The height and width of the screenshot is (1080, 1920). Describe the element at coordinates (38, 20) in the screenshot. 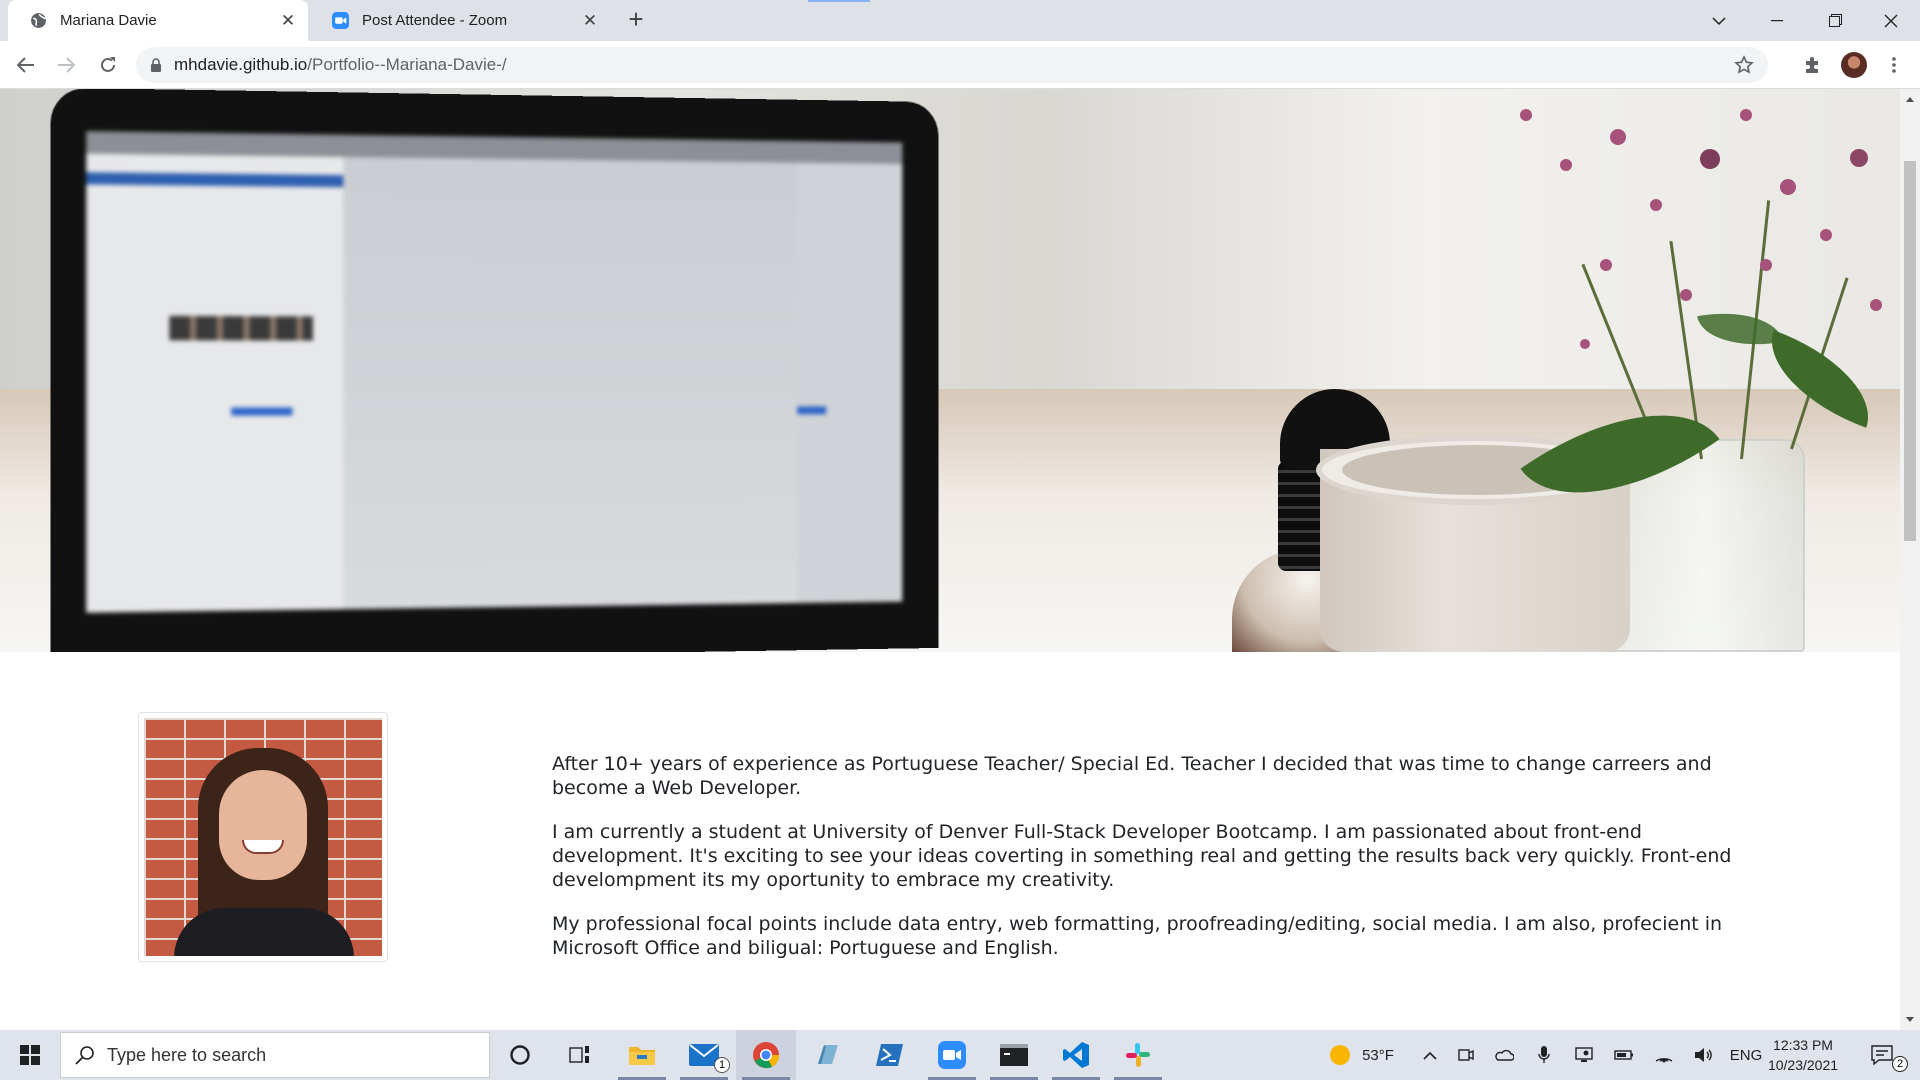

I see `globe-icon` at that location.